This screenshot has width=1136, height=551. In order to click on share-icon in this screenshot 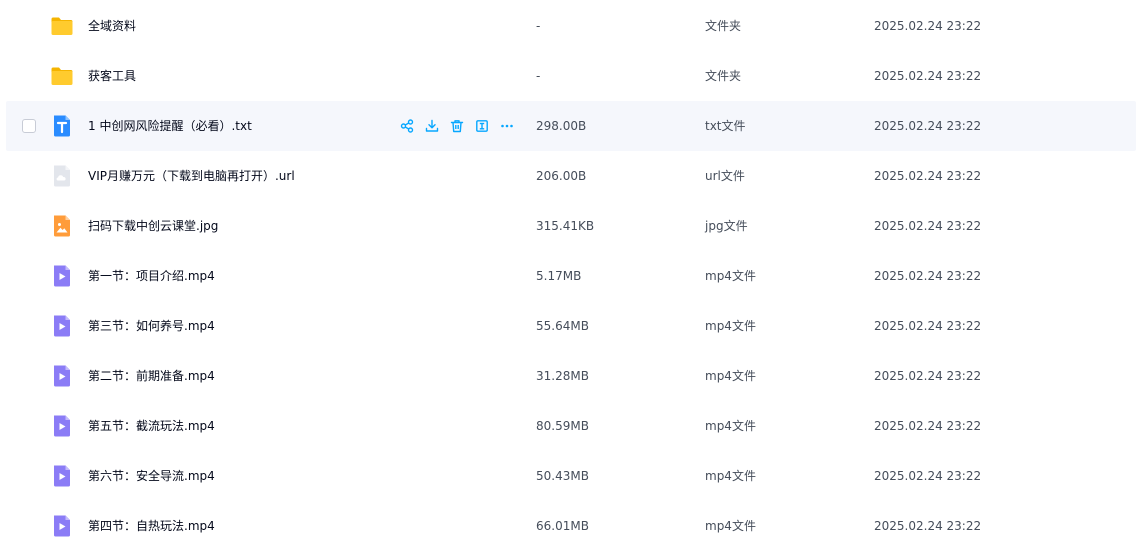, I will do `click(407, 126)`.